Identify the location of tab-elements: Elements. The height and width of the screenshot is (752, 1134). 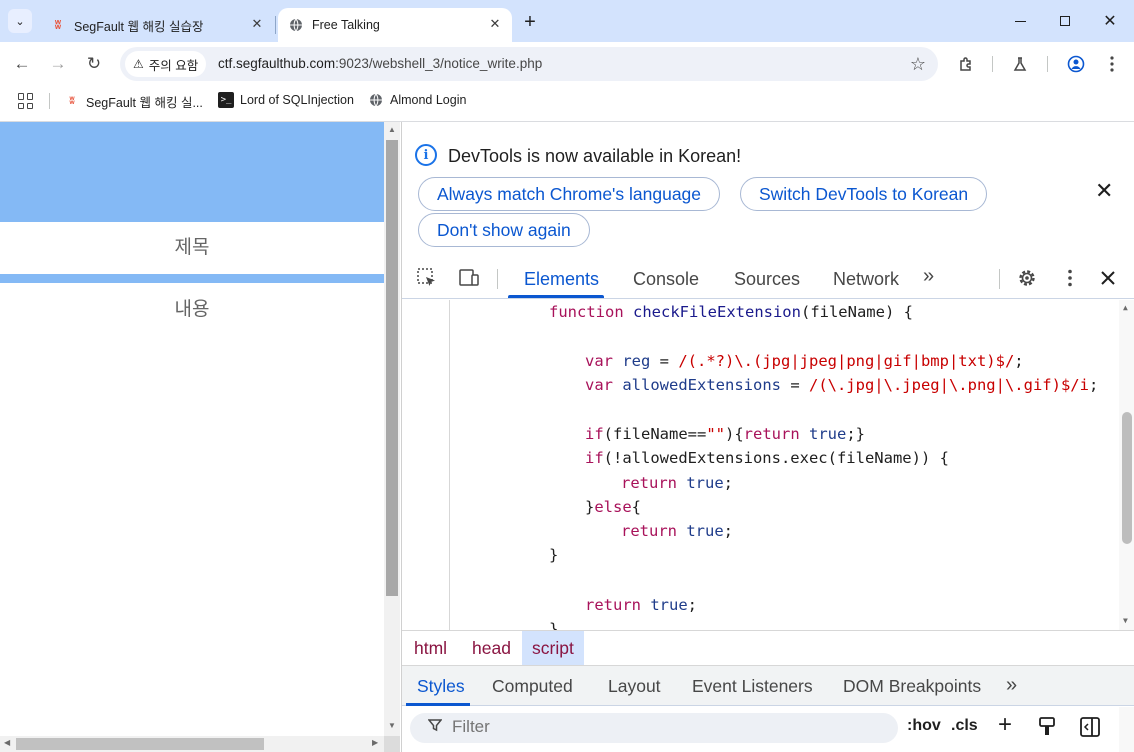
(561, 279).